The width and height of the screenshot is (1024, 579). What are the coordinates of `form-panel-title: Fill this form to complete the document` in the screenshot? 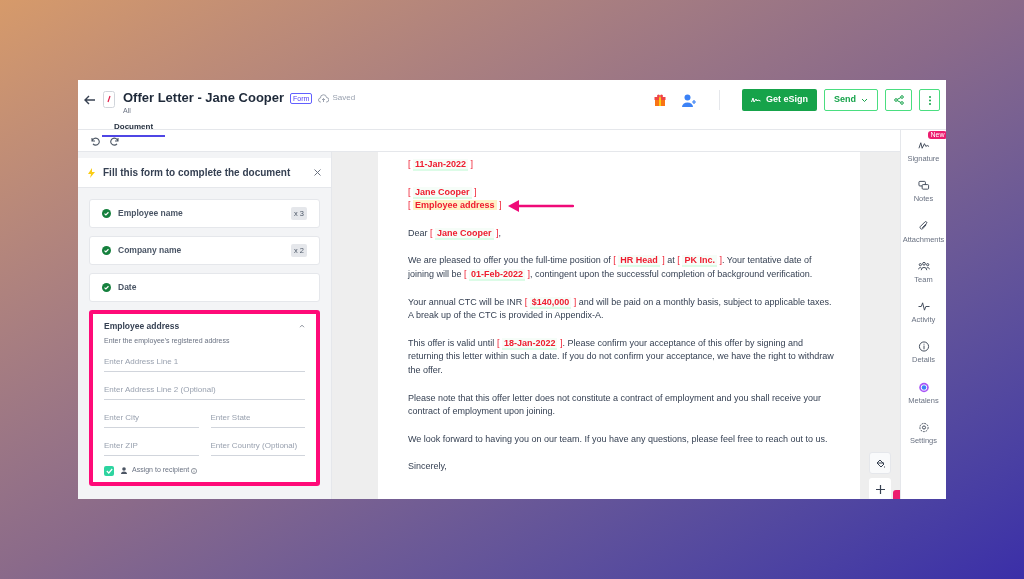 It's located at (197, 173).